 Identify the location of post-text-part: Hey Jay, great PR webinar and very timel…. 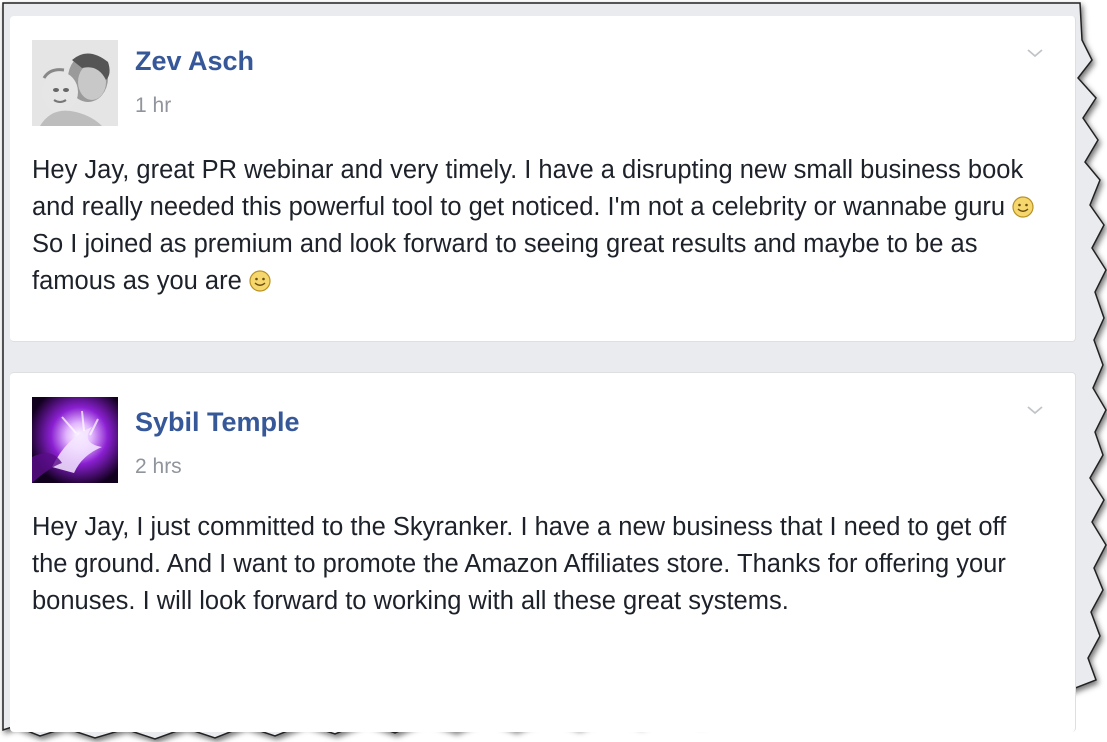
(528, 188).